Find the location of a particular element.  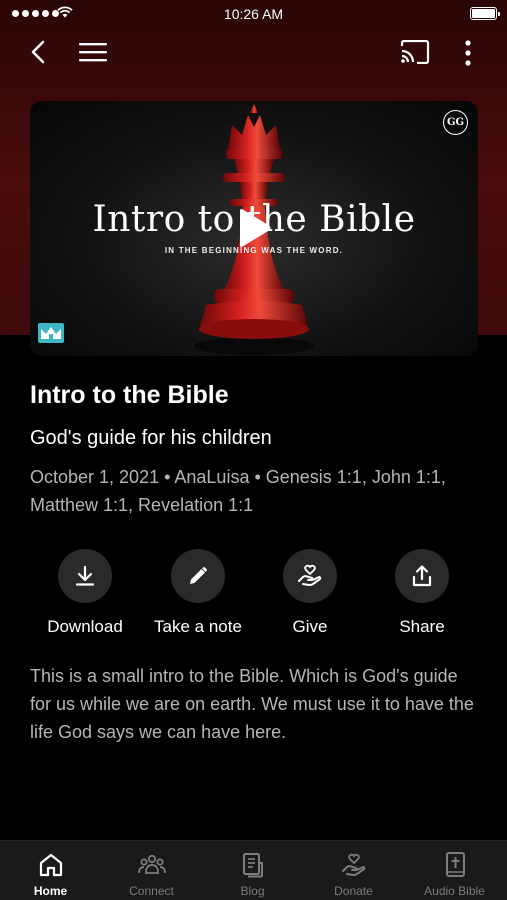

tab-donate: Donate is located at coordinates (353, 870).